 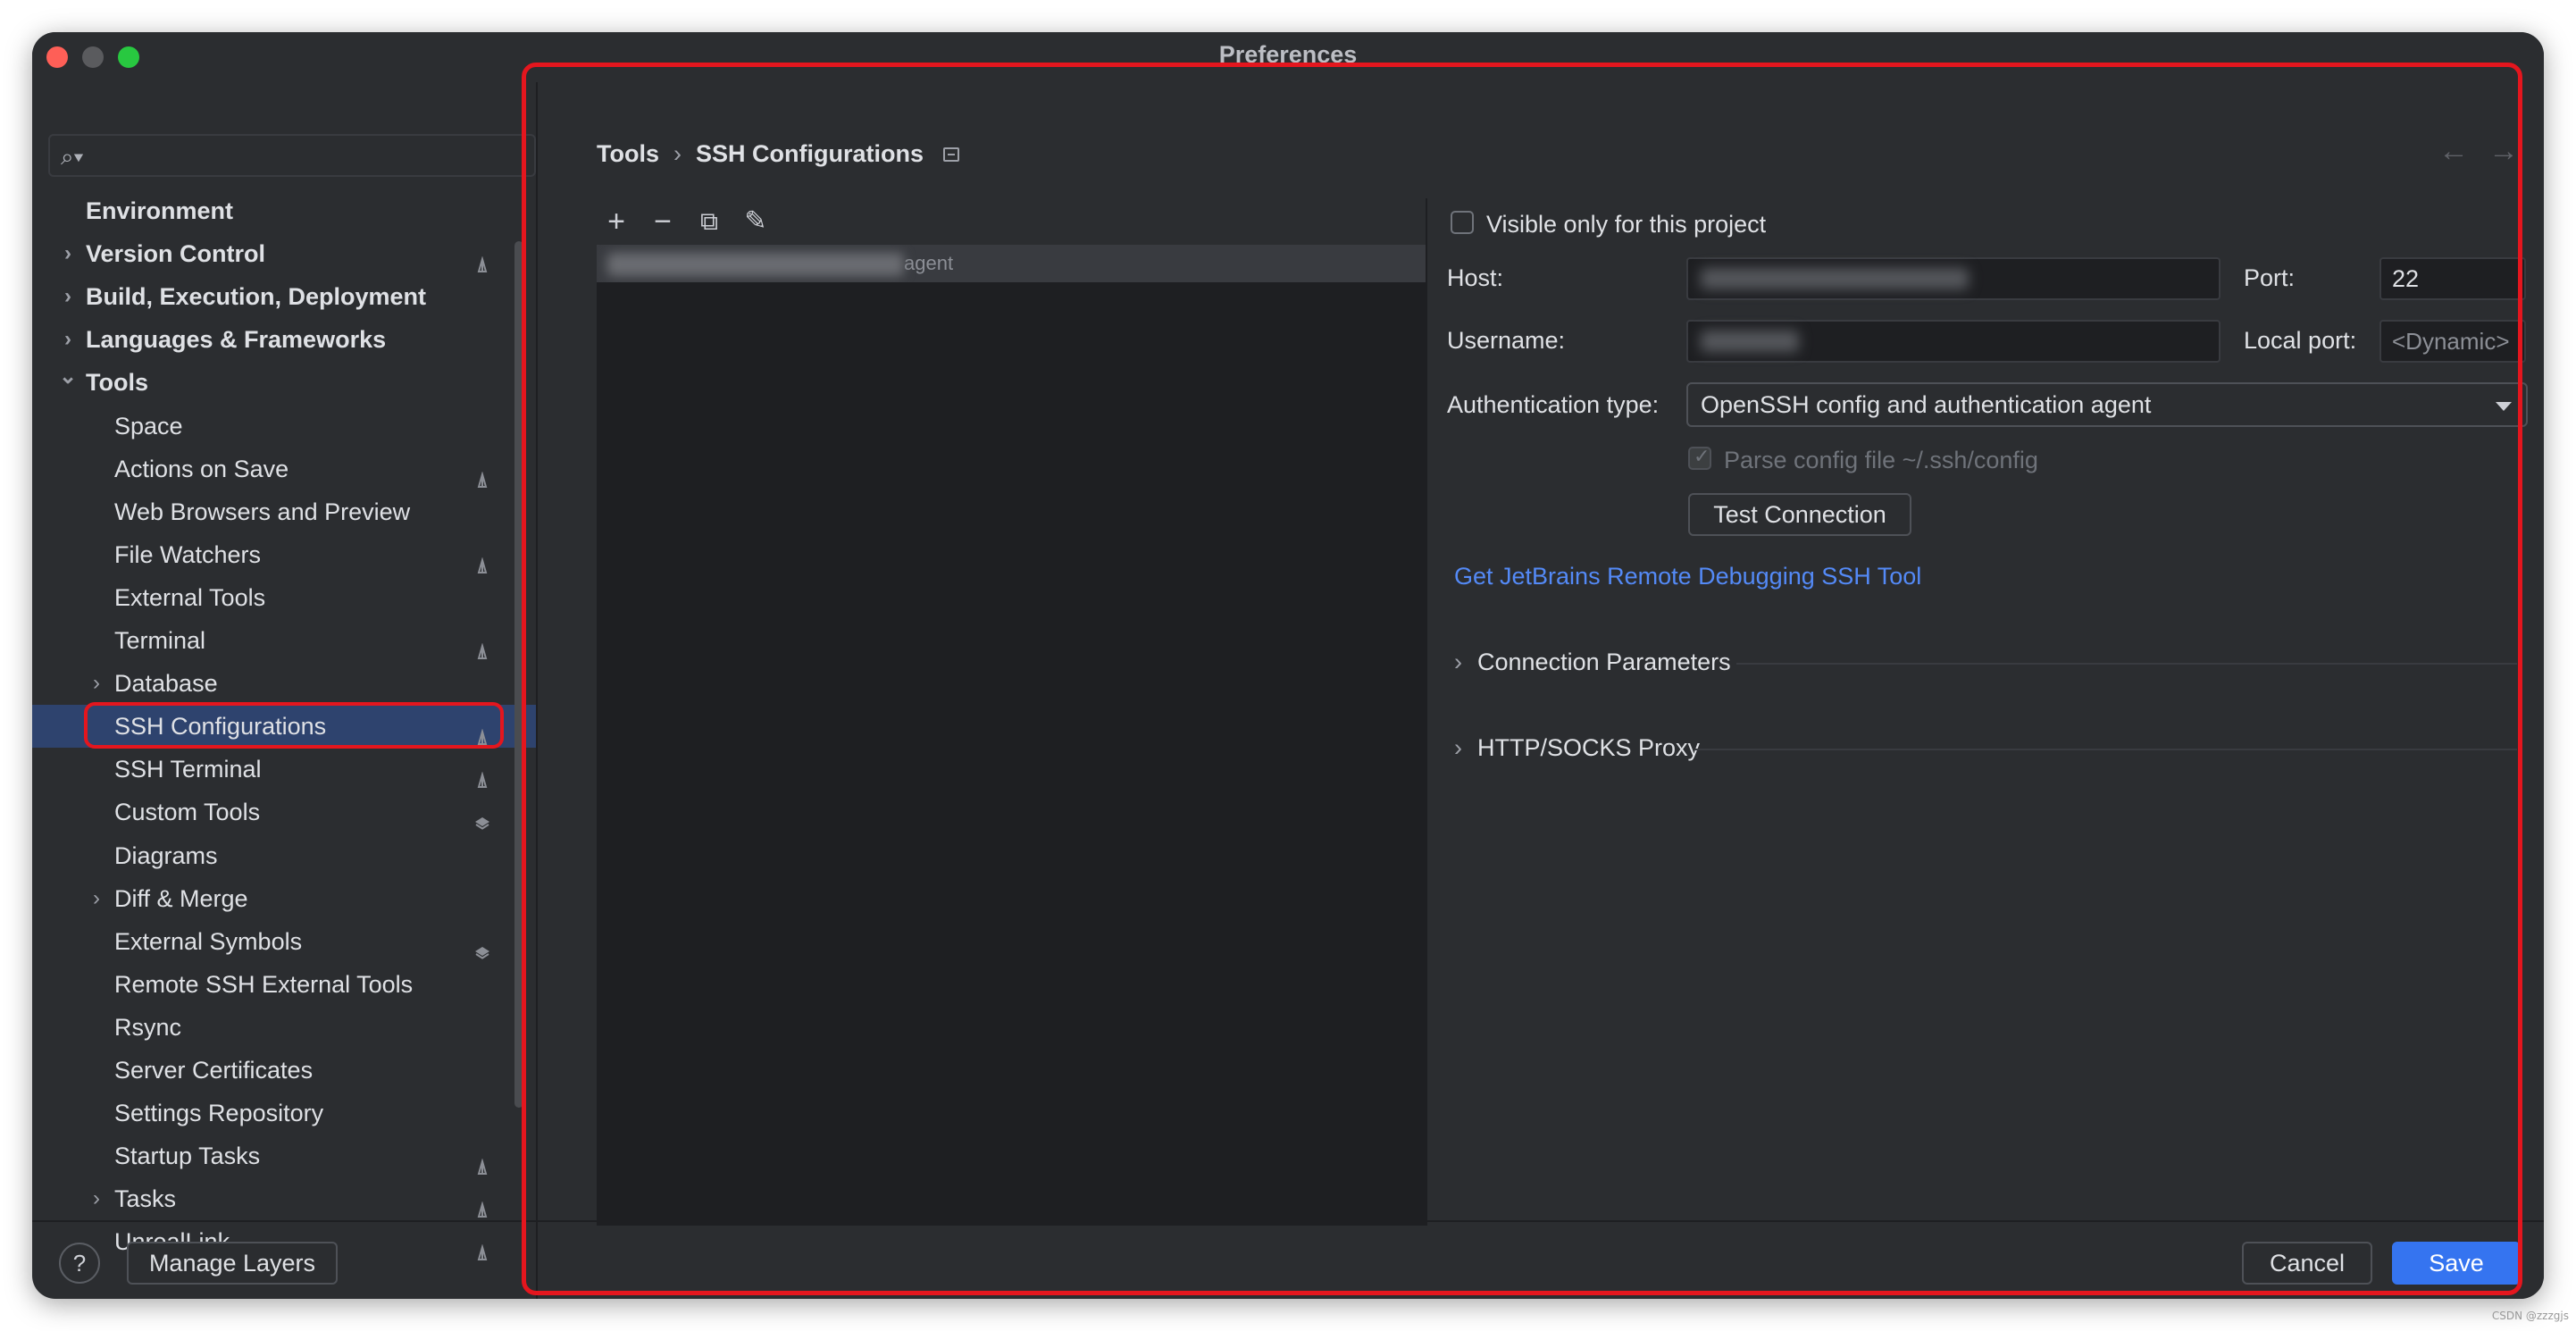 What do you see at coordinates (149, 425) in the screenshot?
I see `sidebar-item-label: Space` at bounding box center [149, 425].